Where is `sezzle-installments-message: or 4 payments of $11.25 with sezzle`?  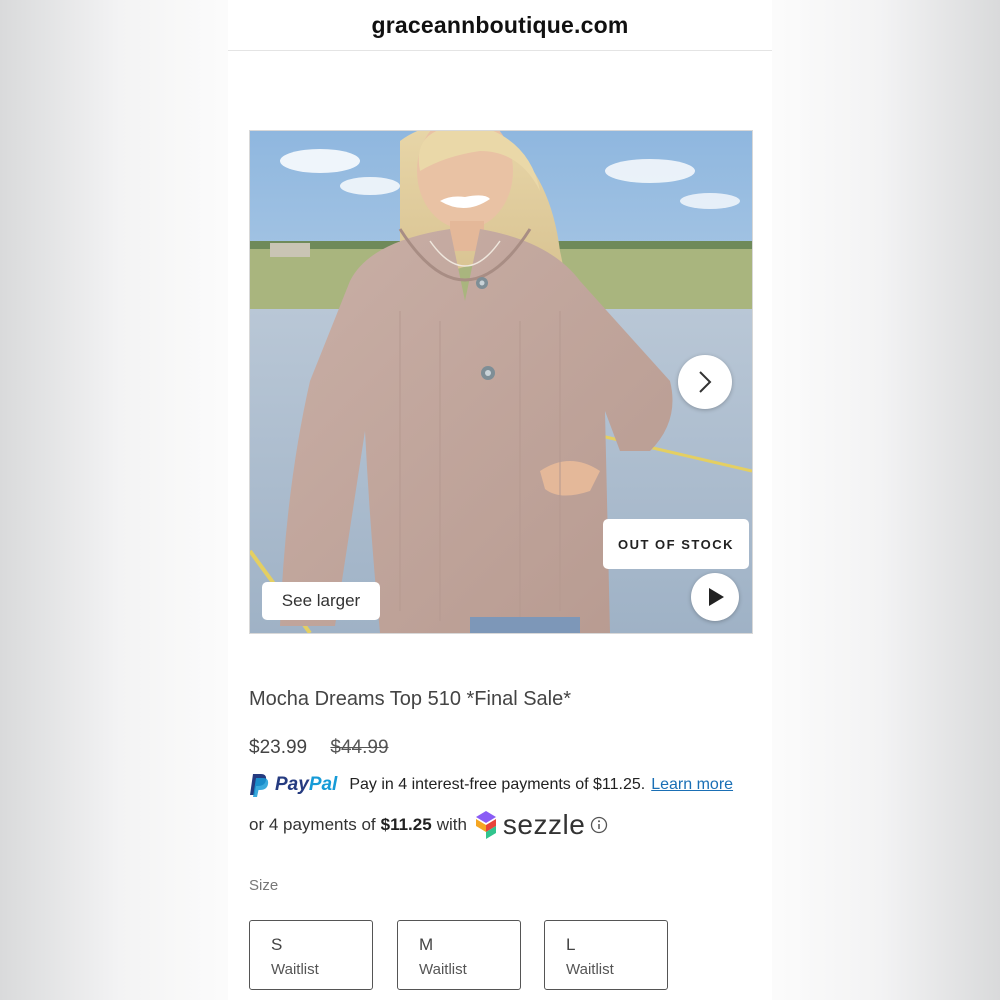 sezzle-installments-message: or 4 payments of $11.25 with sezzle is located at coordinates (428, 825).